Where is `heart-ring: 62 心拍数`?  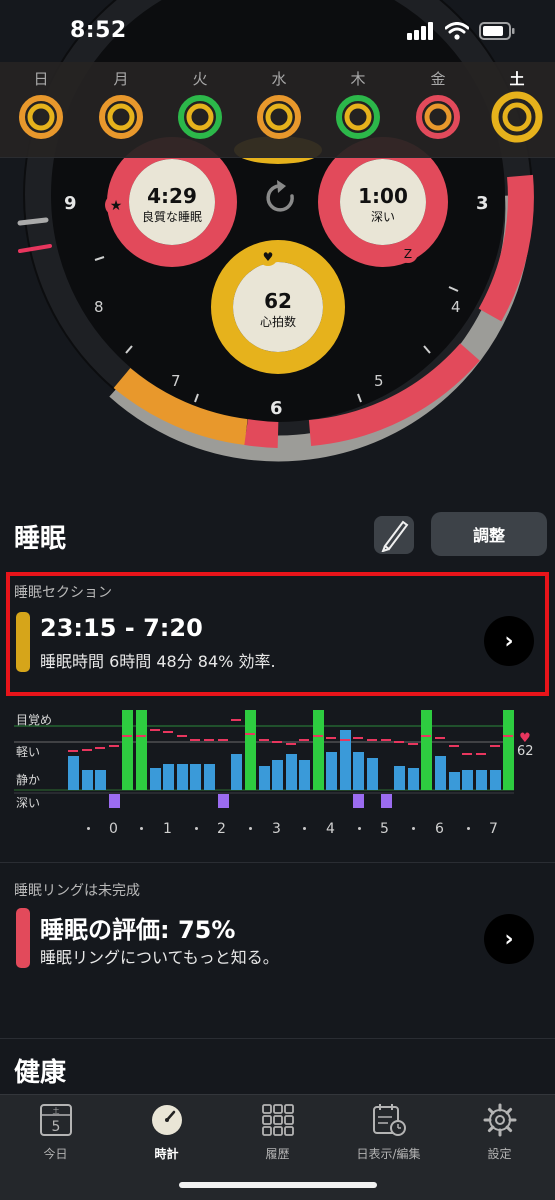
heart-ring: 62 心拍数 is located at coordinates (278, 309).